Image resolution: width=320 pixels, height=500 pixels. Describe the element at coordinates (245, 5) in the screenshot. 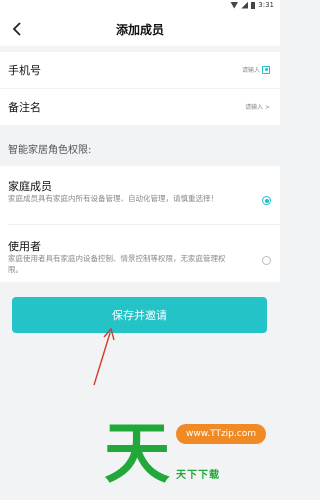

I see `signal-icon` at that location.